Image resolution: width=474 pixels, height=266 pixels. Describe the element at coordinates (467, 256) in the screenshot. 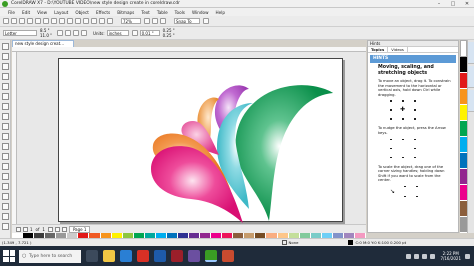

I see `notifications-icon` at that location.